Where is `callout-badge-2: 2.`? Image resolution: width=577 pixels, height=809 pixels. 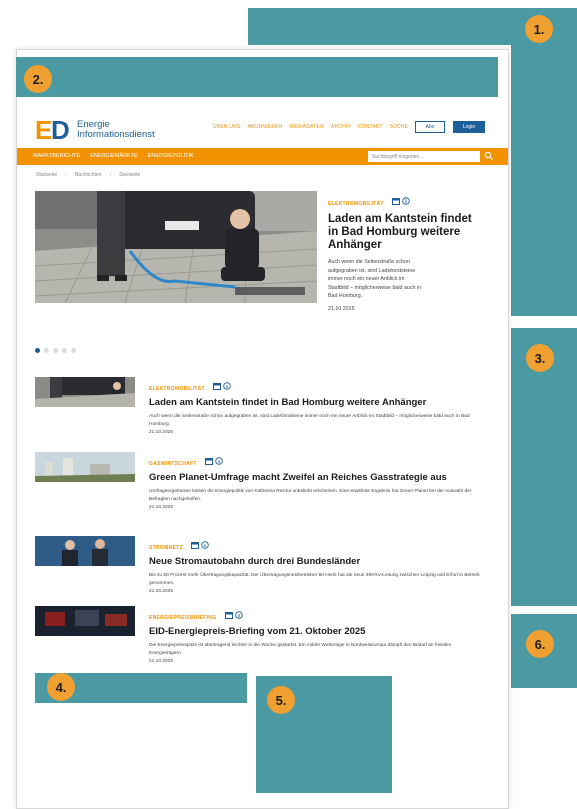 callout-badge-2: 2. is located at coordinates (38, 79).